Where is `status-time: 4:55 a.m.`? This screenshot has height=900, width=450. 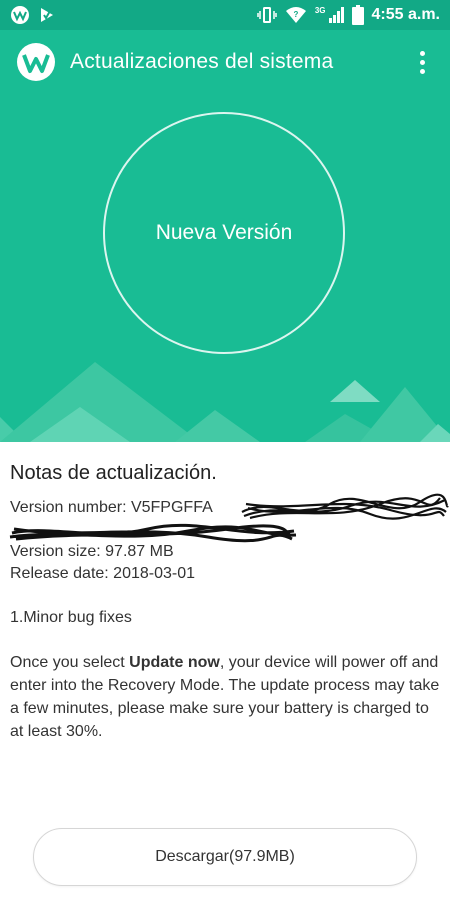
status-time: 4:55 a.m. is located at coordinates (405, 14).